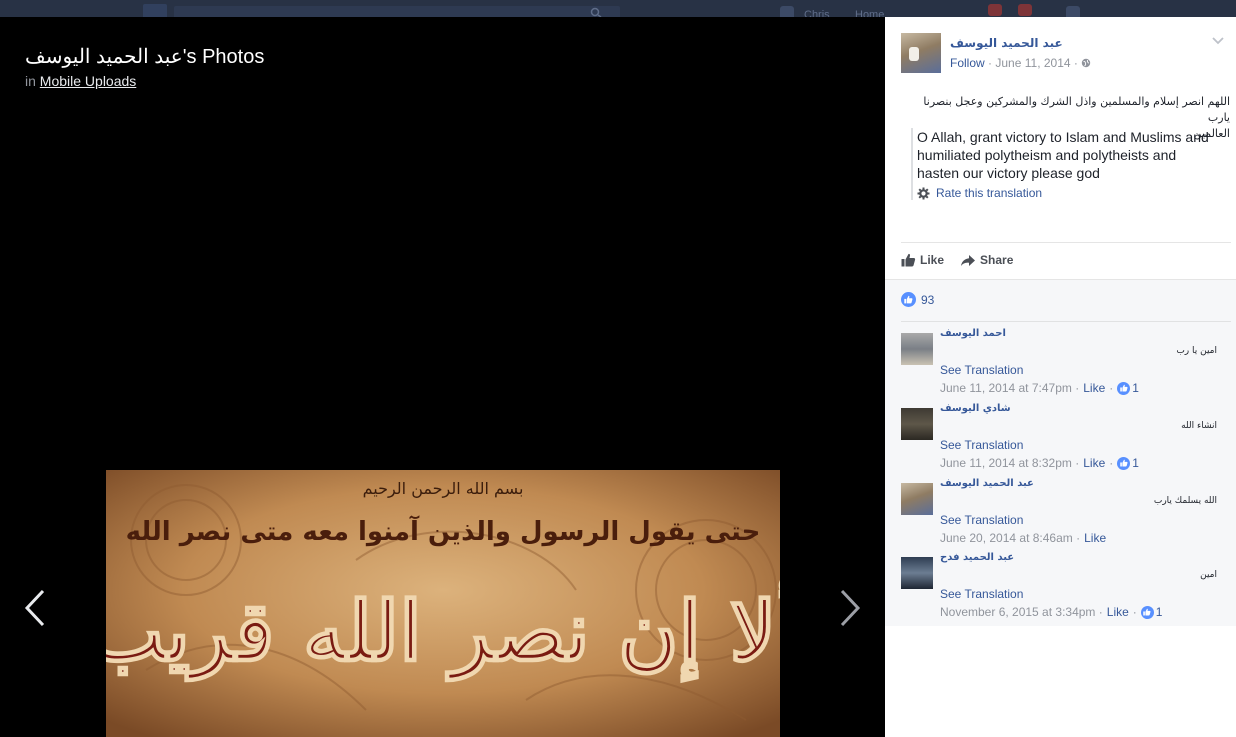  Describe the element at coordinates (975, 408) in the screenshot. I see `commenter-name: شادي اليوسف` at that location.